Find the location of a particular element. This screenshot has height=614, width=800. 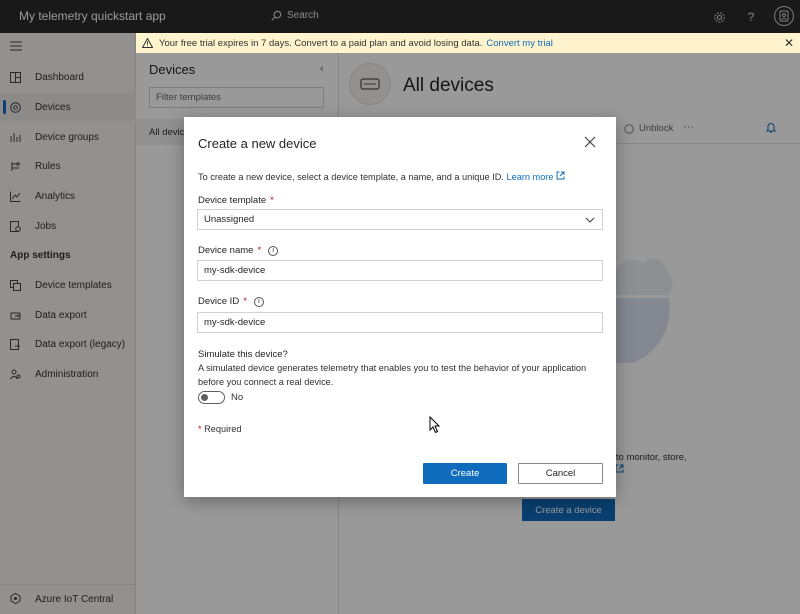

required-note: * Required is located at coordinates (219, 429).